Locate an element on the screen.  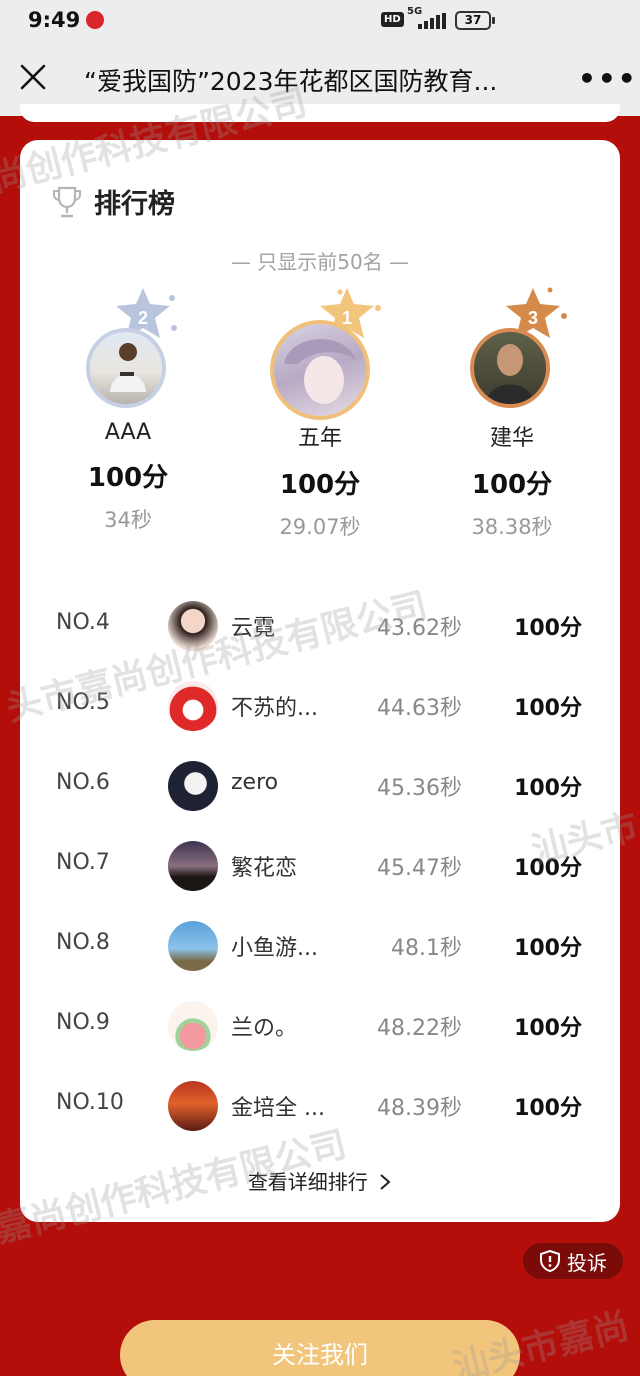
complain-label: 投诉 is located at coordinates (587, 1262).